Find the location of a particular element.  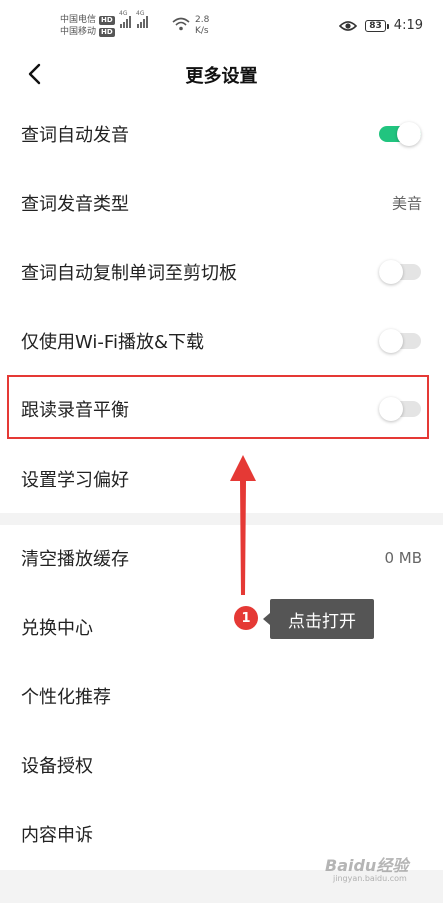

auto-copy-toggle is located at coordinates (400, 272).